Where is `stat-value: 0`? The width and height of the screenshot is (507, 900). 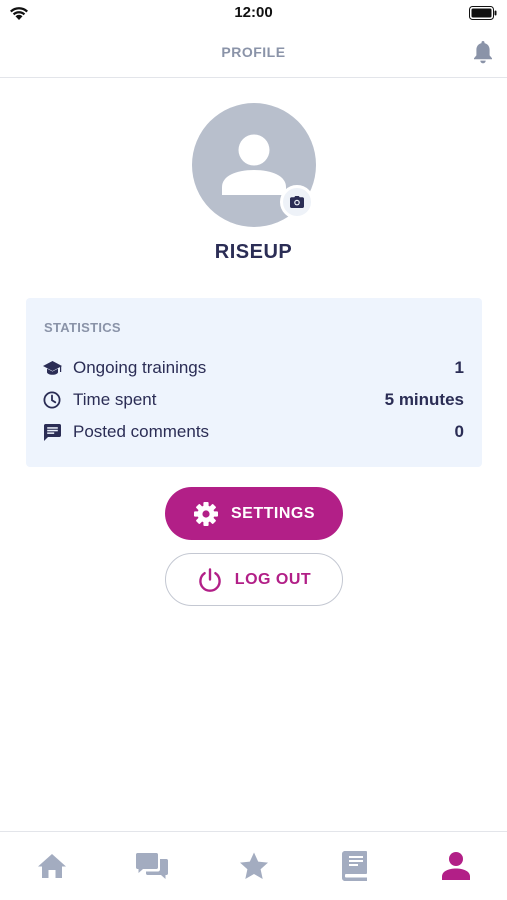 stat-value: 0 is located at coordinates (459, 431).